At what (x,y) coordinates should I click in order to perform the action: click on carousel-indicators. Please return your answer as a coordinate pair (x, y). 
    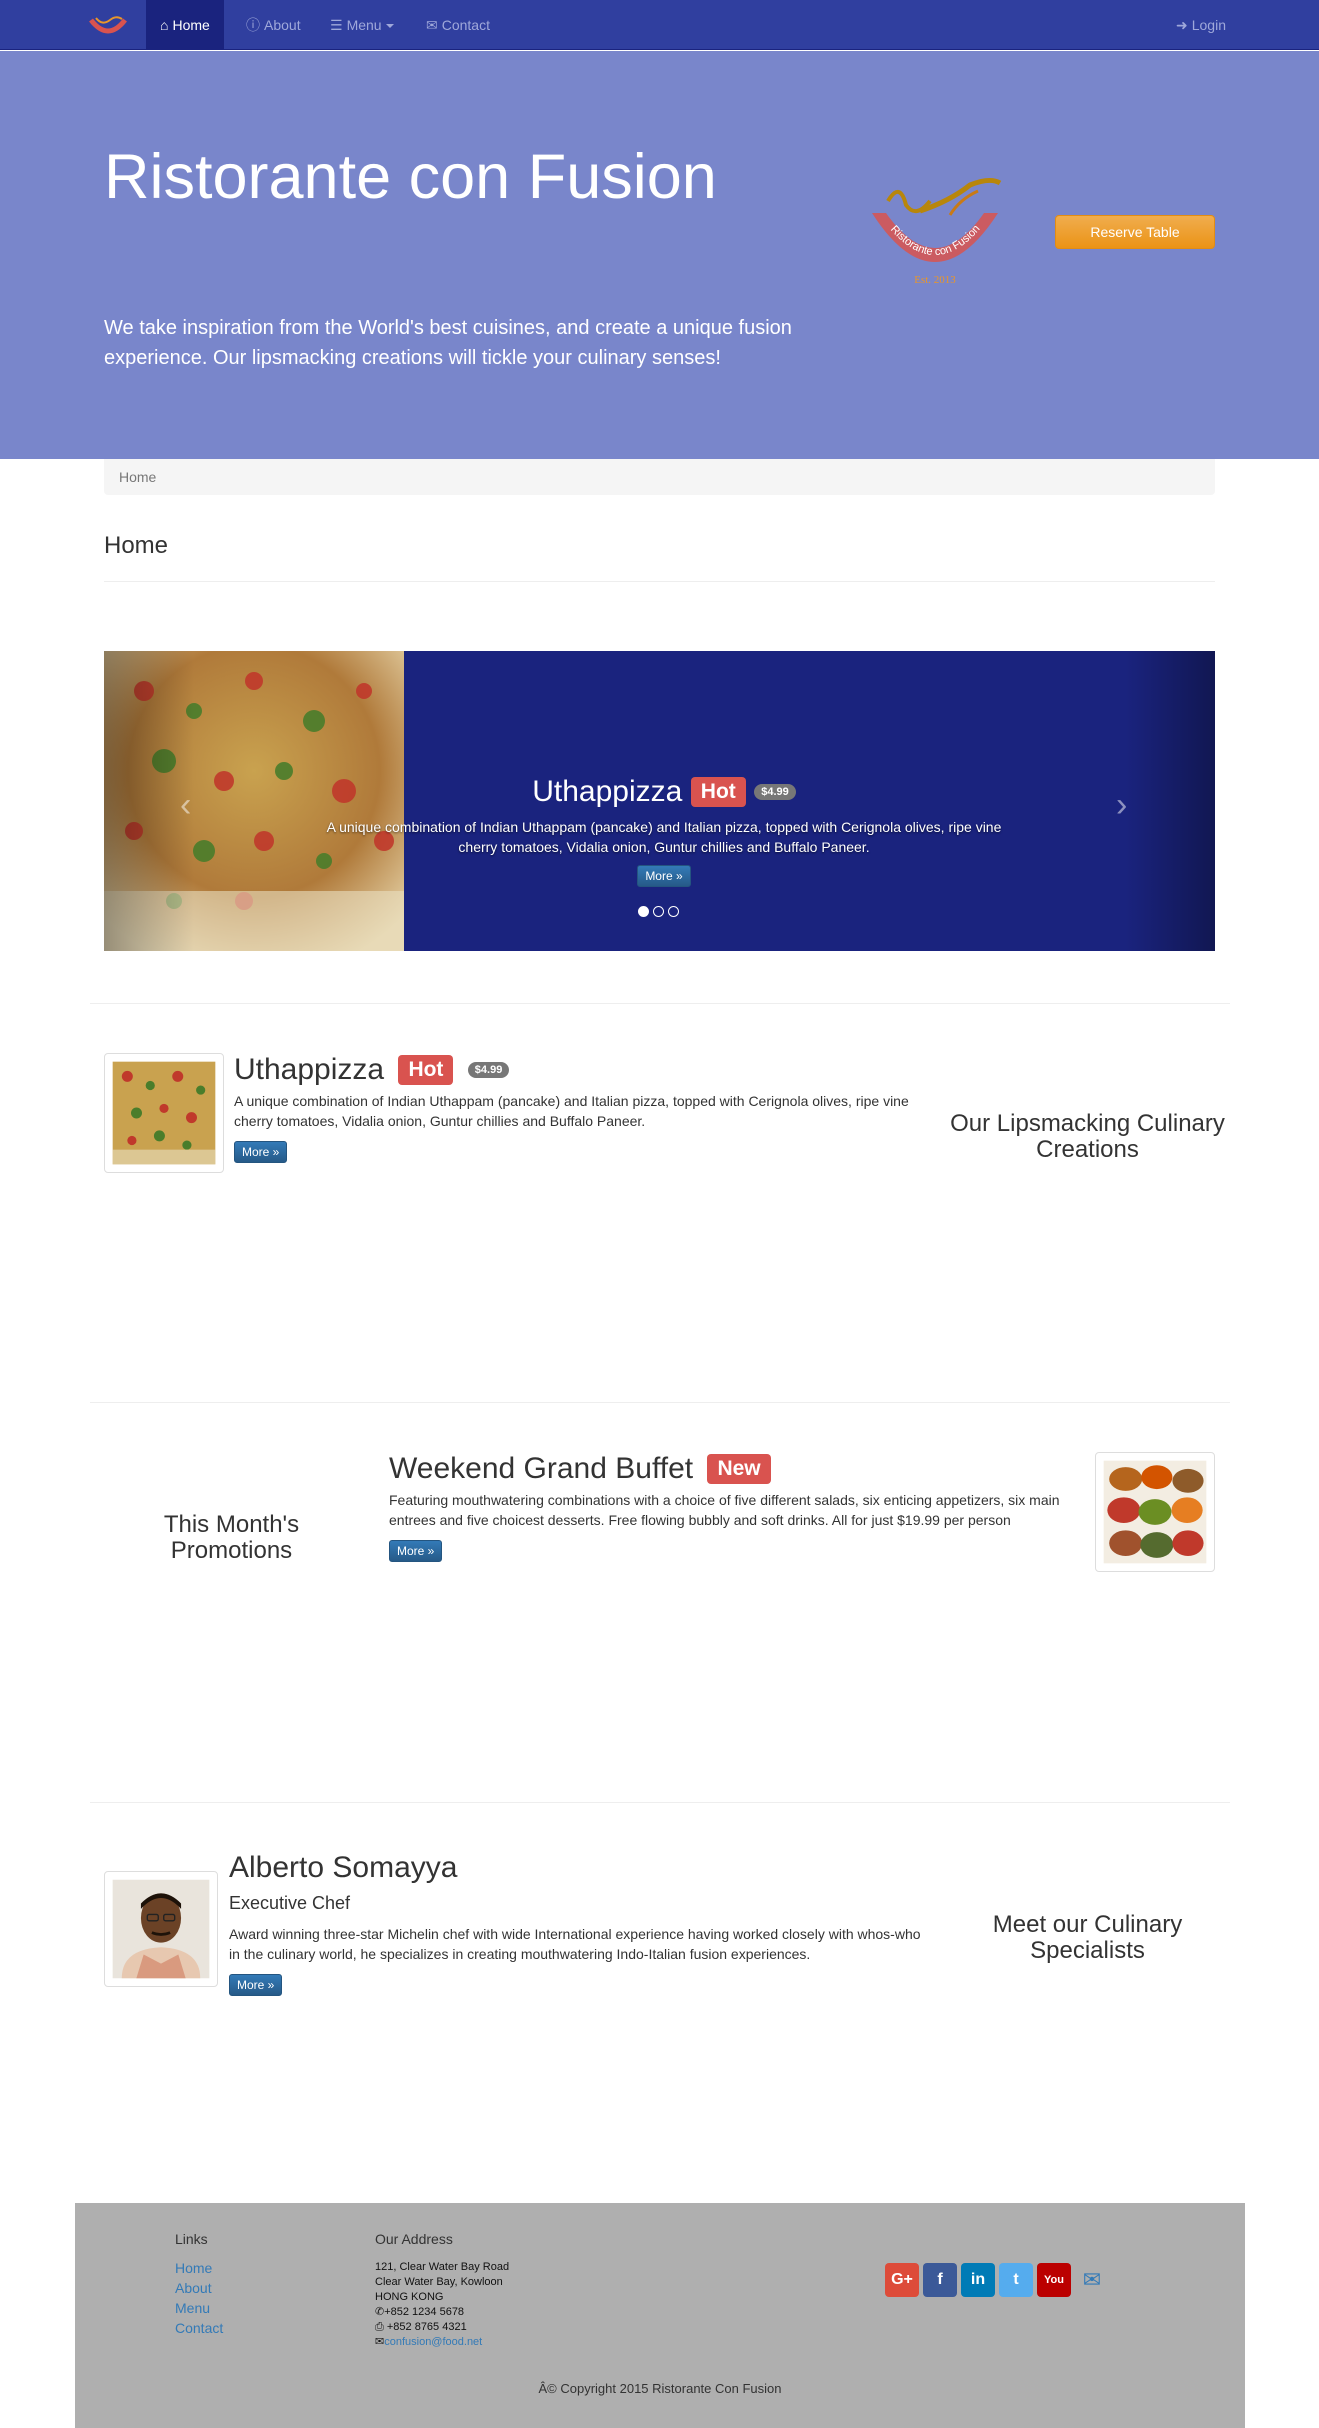
    Looking at the image, I should click on (658, 913).